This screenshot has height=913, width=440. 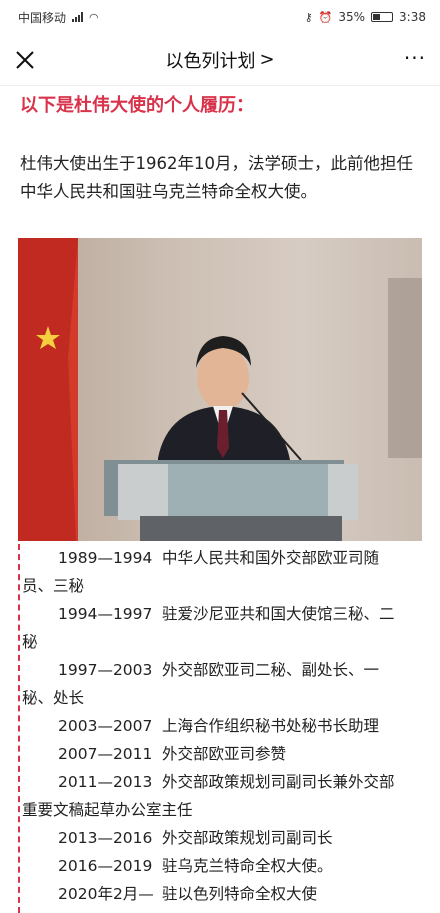 What do you see at coordinates (105, 866) in the screenshot?
I see `resume-years: 2016—2019` at bounding box center [105, 866].